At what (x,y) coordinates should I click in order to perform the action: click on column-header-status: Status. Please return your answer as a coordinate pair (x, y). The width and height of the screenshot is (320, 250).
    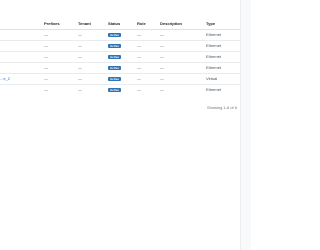
    Looking at the image, I should click on (122, 24).